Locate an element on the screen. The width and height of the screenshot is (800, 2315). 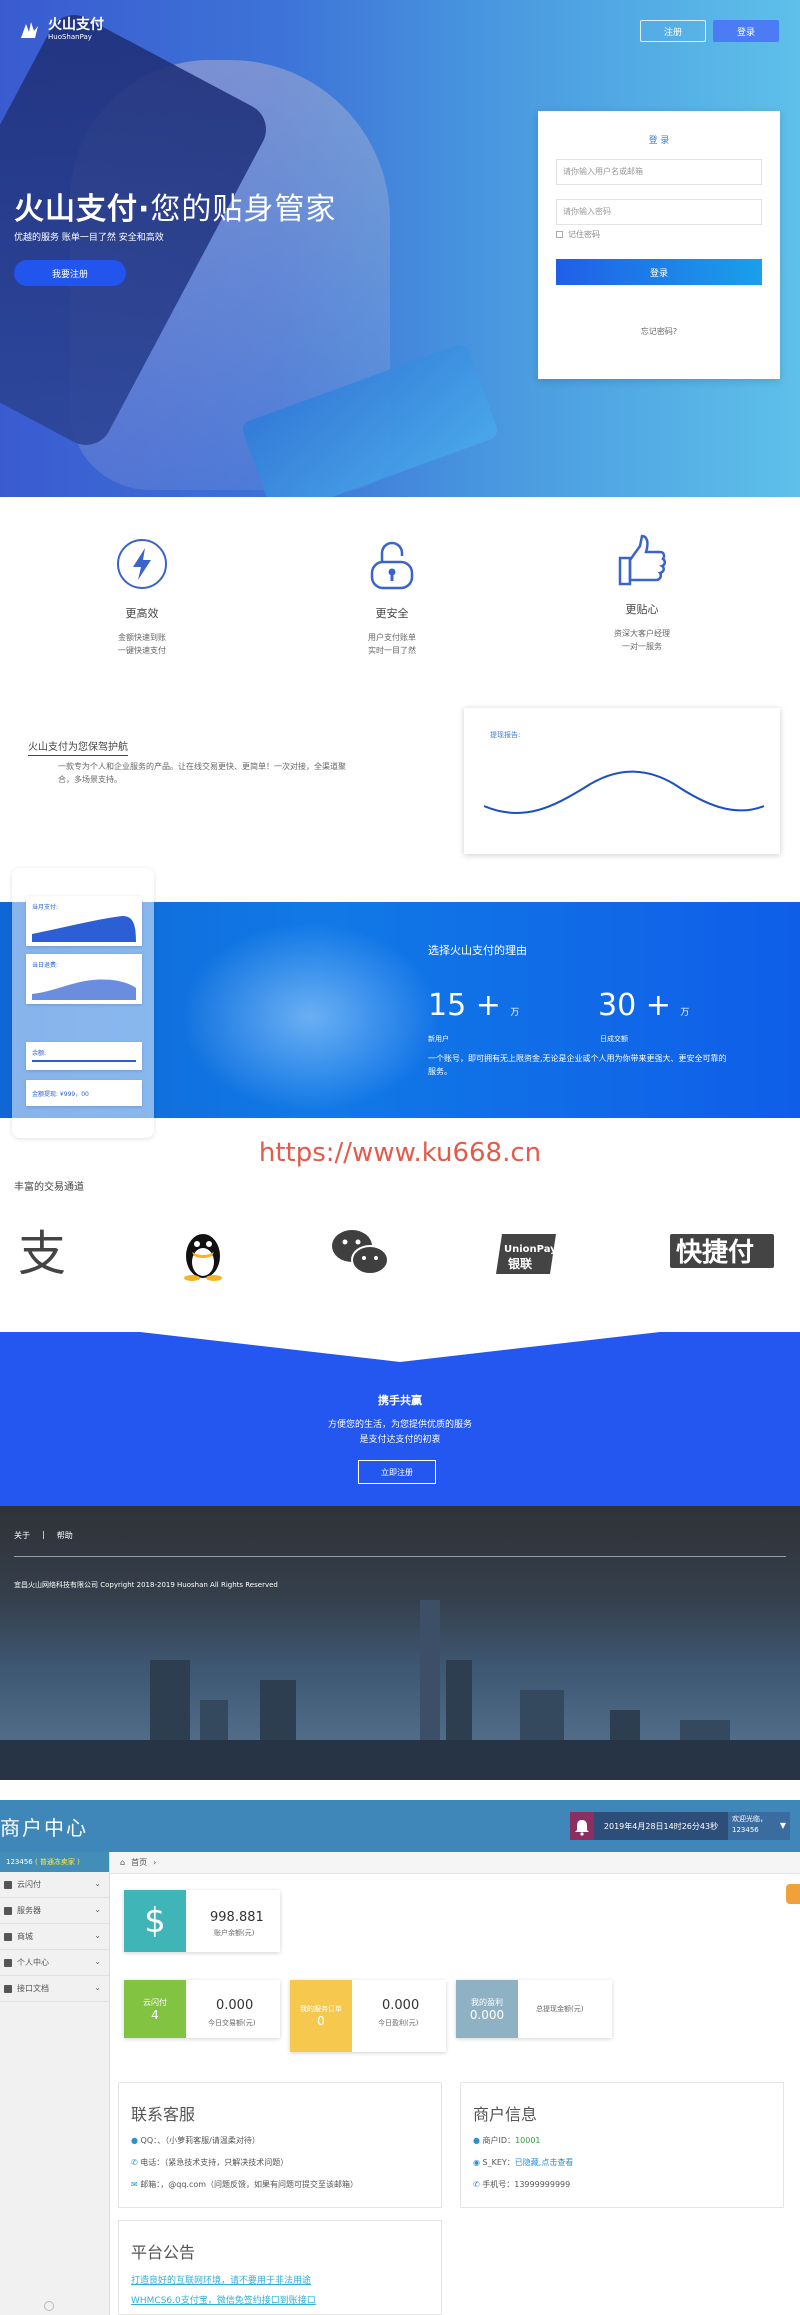
sidebar-item-shop: 商城 ⌄ is located at coordinates (54, 1937).